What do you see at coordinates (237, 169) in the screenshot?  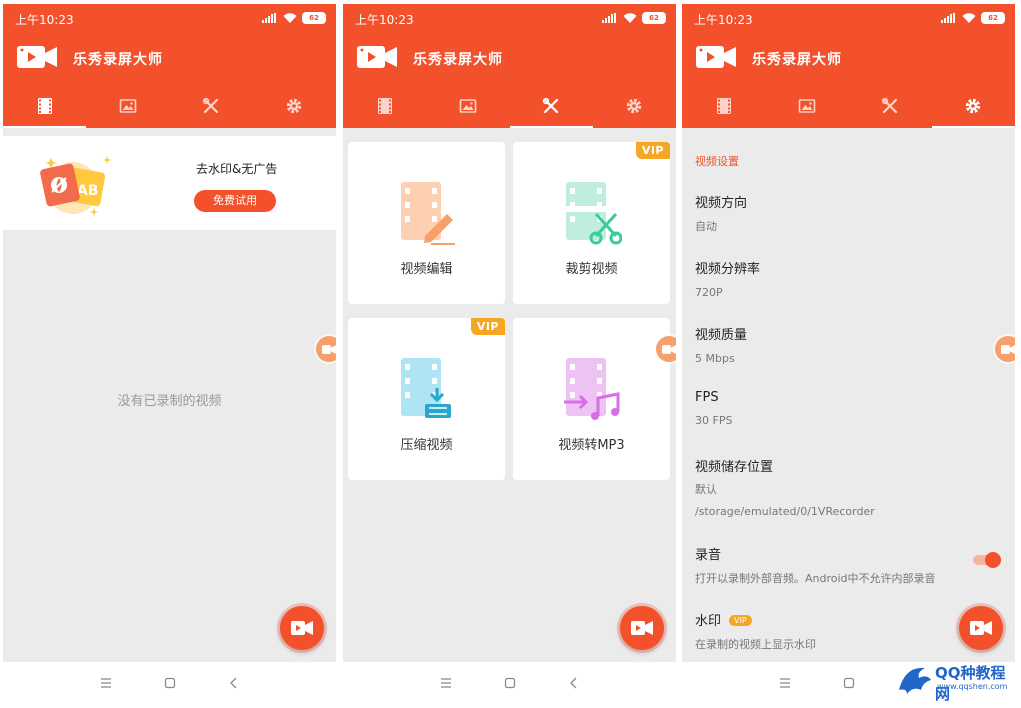 I see `promo-title: 去水印&无广告` at bounding box center [237, 169].